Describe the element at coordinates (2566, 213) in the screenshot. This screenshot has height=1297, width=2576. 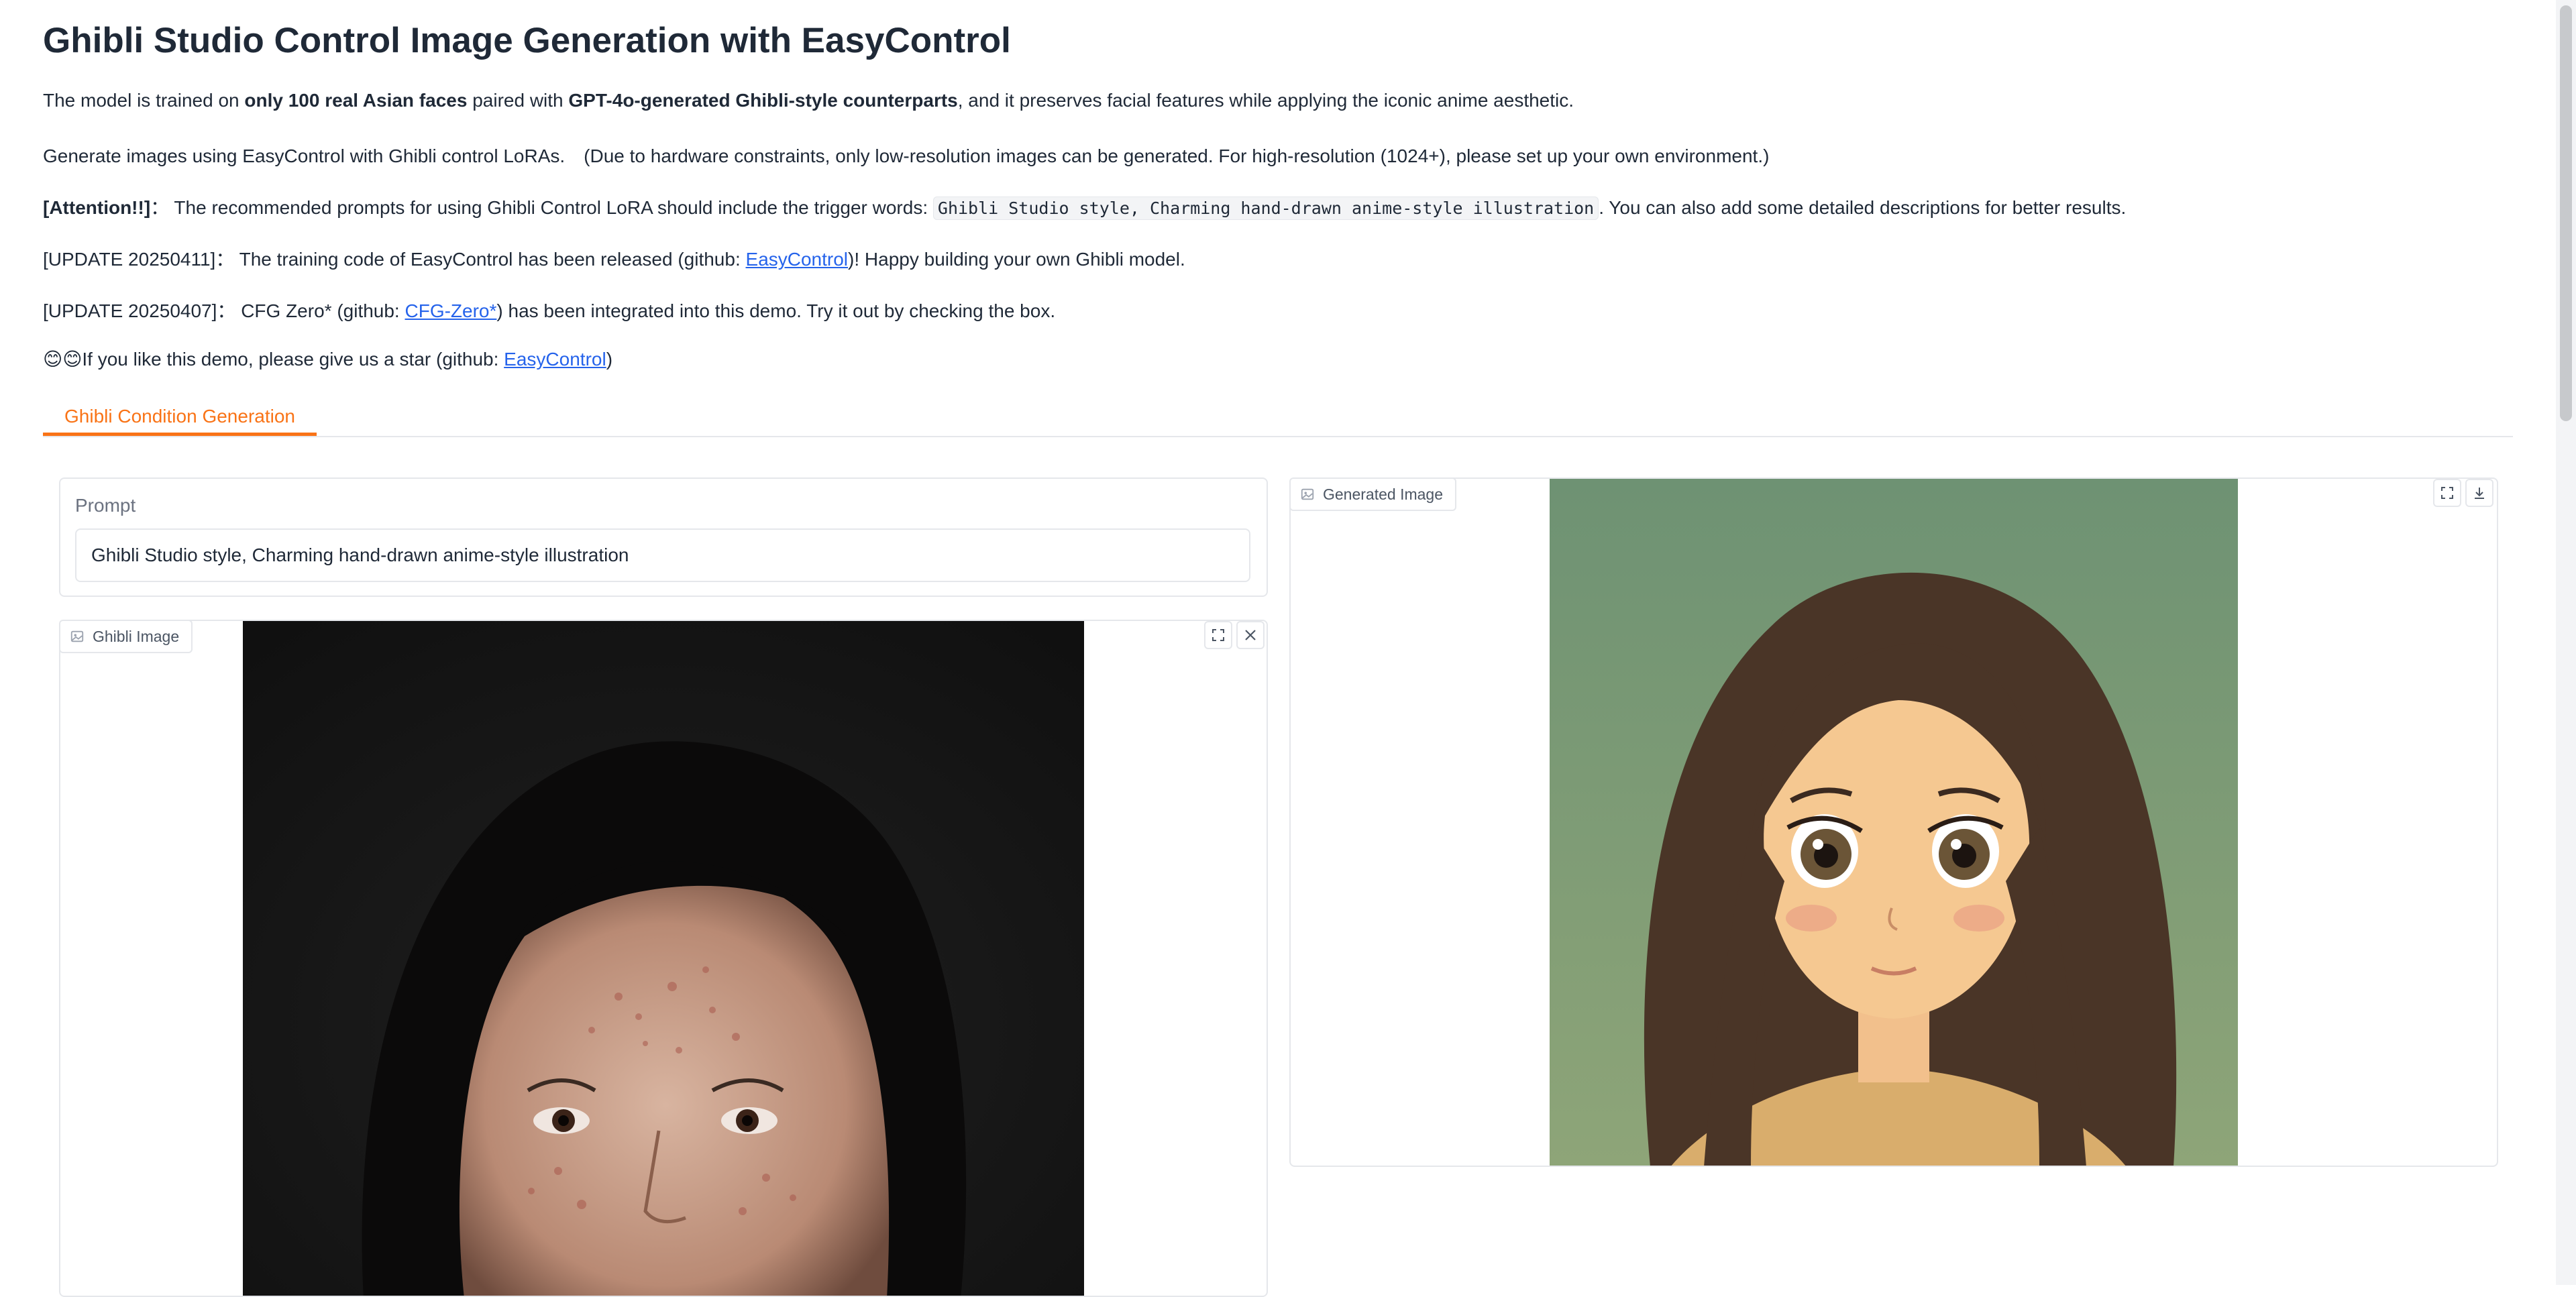
I see `scrollbar-thumb` at that location.